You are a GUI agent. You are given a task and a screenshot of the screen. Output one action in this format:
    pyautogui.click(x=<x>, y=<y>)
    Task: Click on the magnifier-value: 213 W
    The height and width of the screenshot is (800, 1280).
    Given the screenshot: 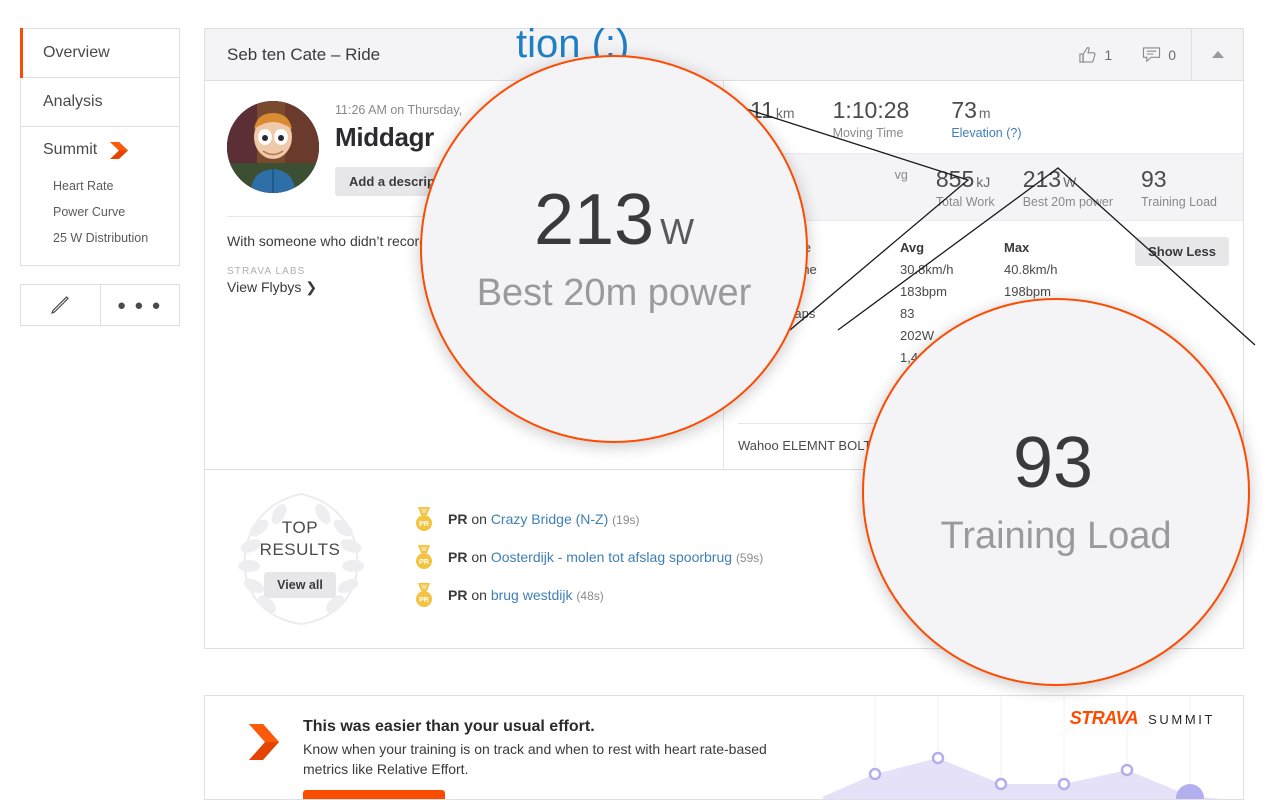 What is the action you would take?
    pyautogui.click(x=614, y=220)
    